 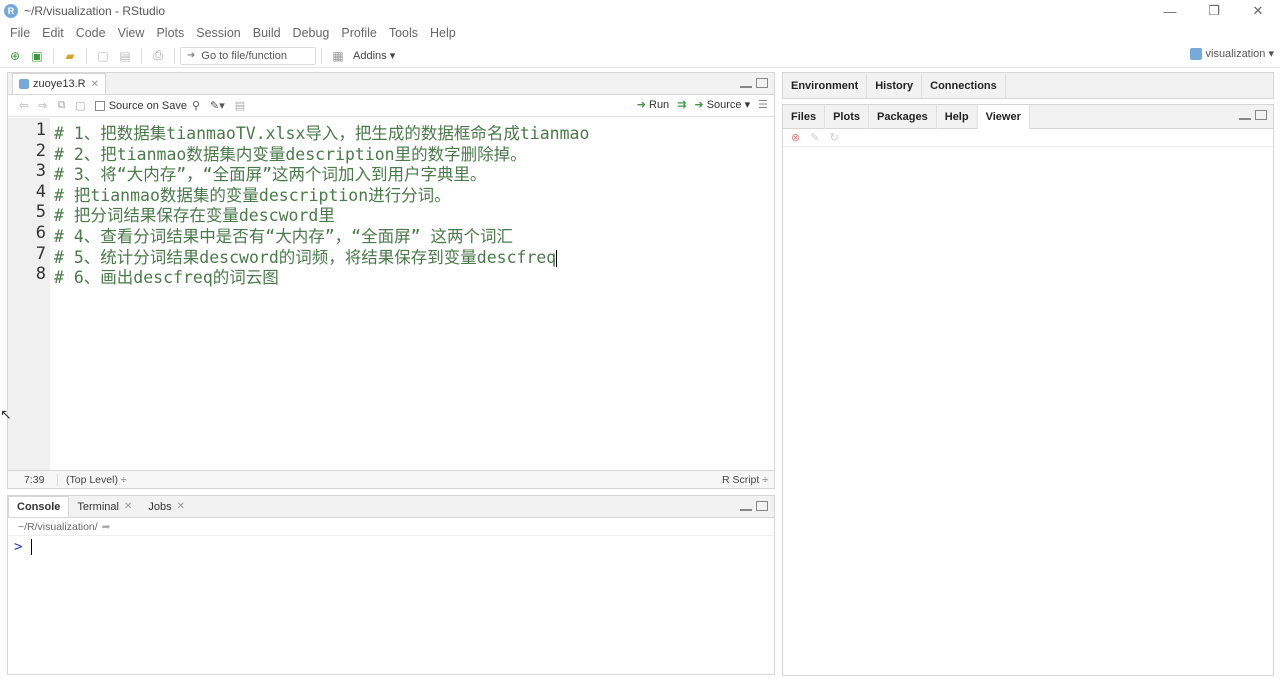 What do you see at coordinates (40, 212) in the screenshot?
I see `line-number: 5` at bounding box center [40, 212].